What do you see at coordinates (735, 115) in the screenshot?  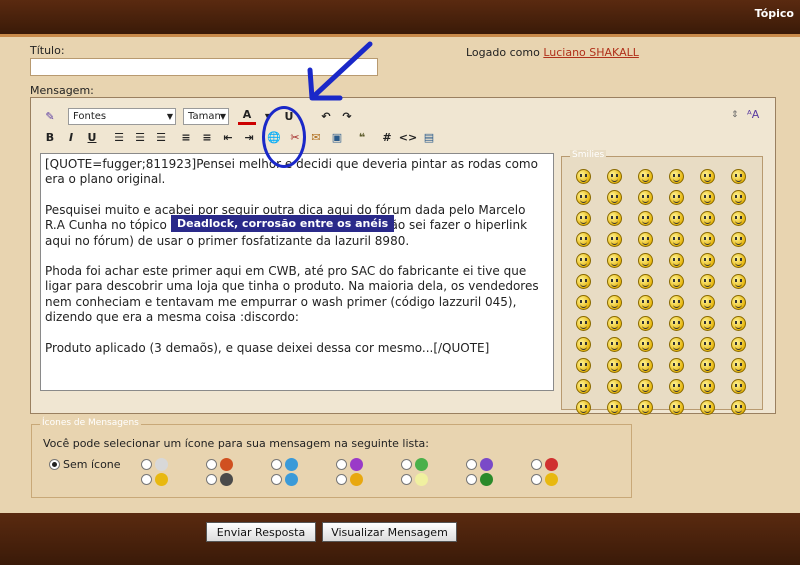 I see `resize-arrows-icon: ⇕` at bounding box center [735, 115].